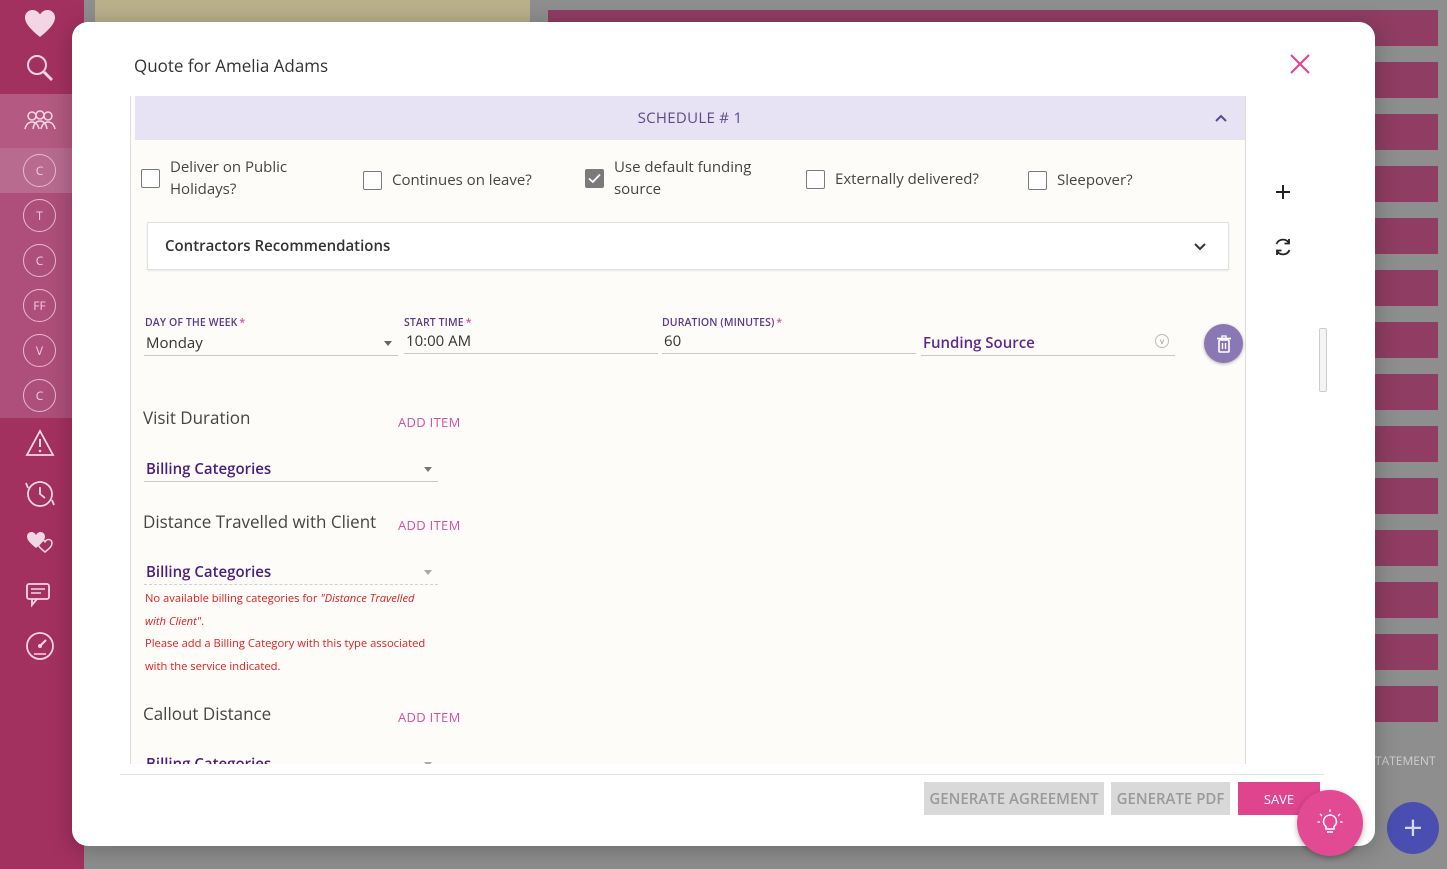 This screenshot has height=869, width=1447. I want to click on day-of-week-select: Monday, so click(271, 343).